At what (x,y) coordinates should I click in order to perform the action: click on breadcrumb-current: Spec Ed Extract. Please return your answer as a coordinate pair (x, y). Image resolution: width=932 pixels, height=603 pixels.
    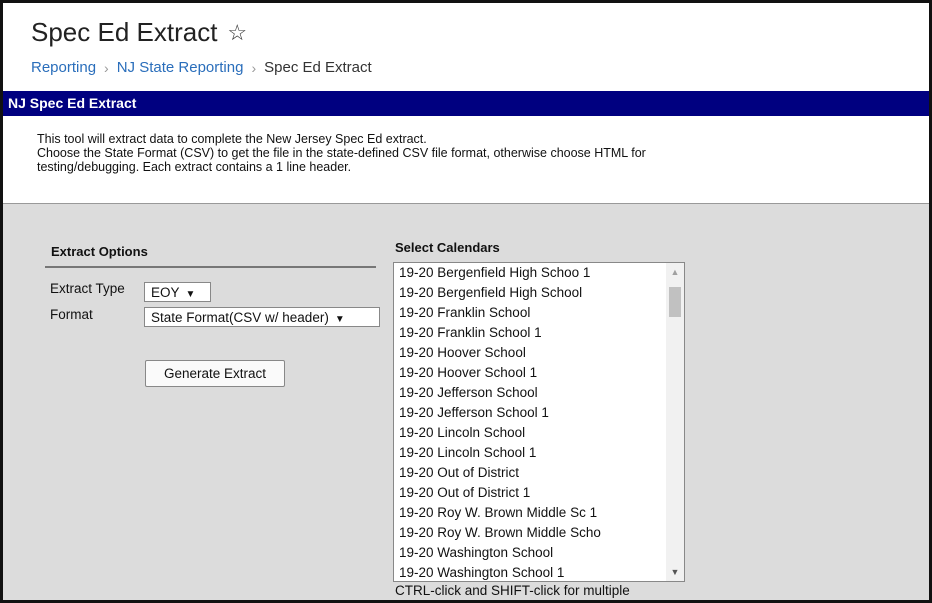
    Looking at the image, I should click on (318, 67).